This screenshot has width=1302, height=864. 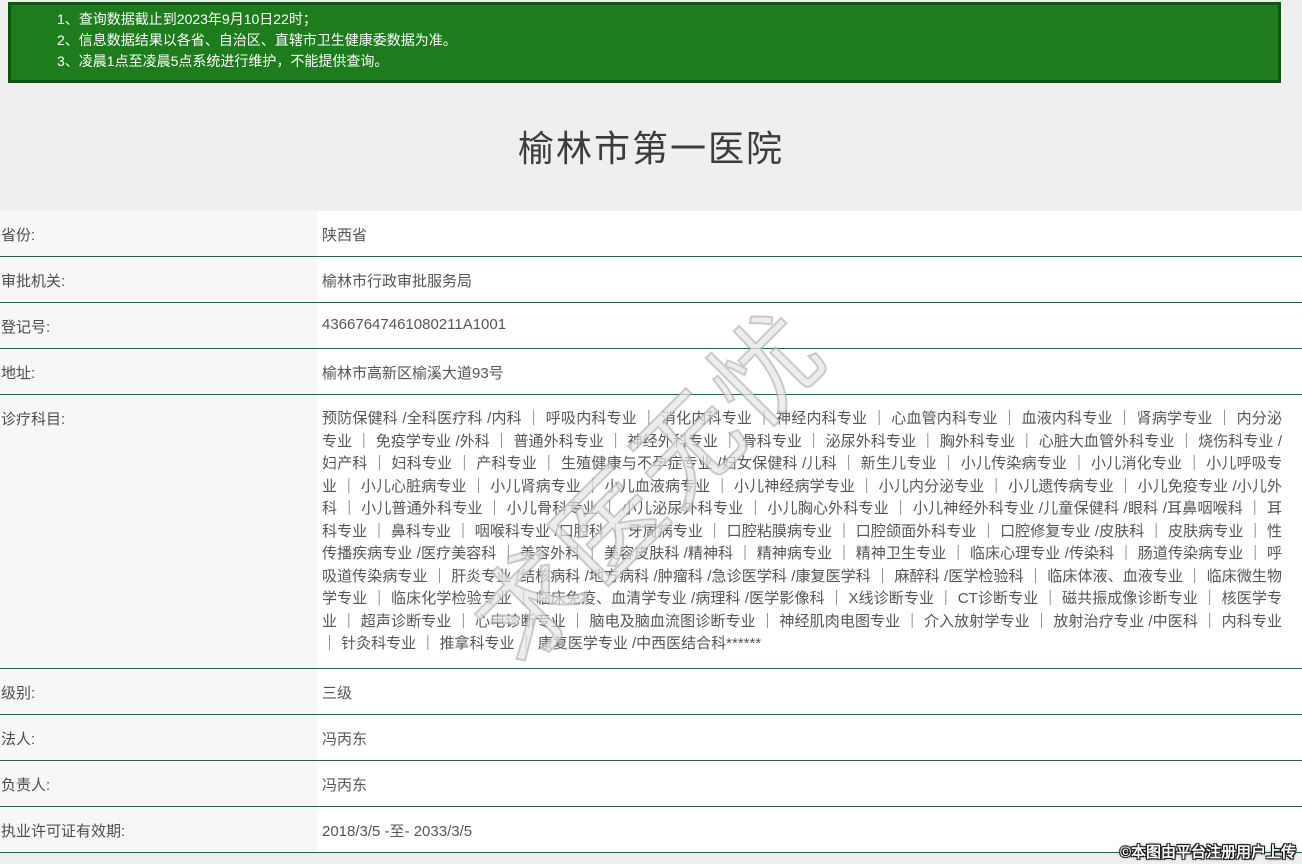 I want to click on row-value: 三级, so click(x=809, y=691).